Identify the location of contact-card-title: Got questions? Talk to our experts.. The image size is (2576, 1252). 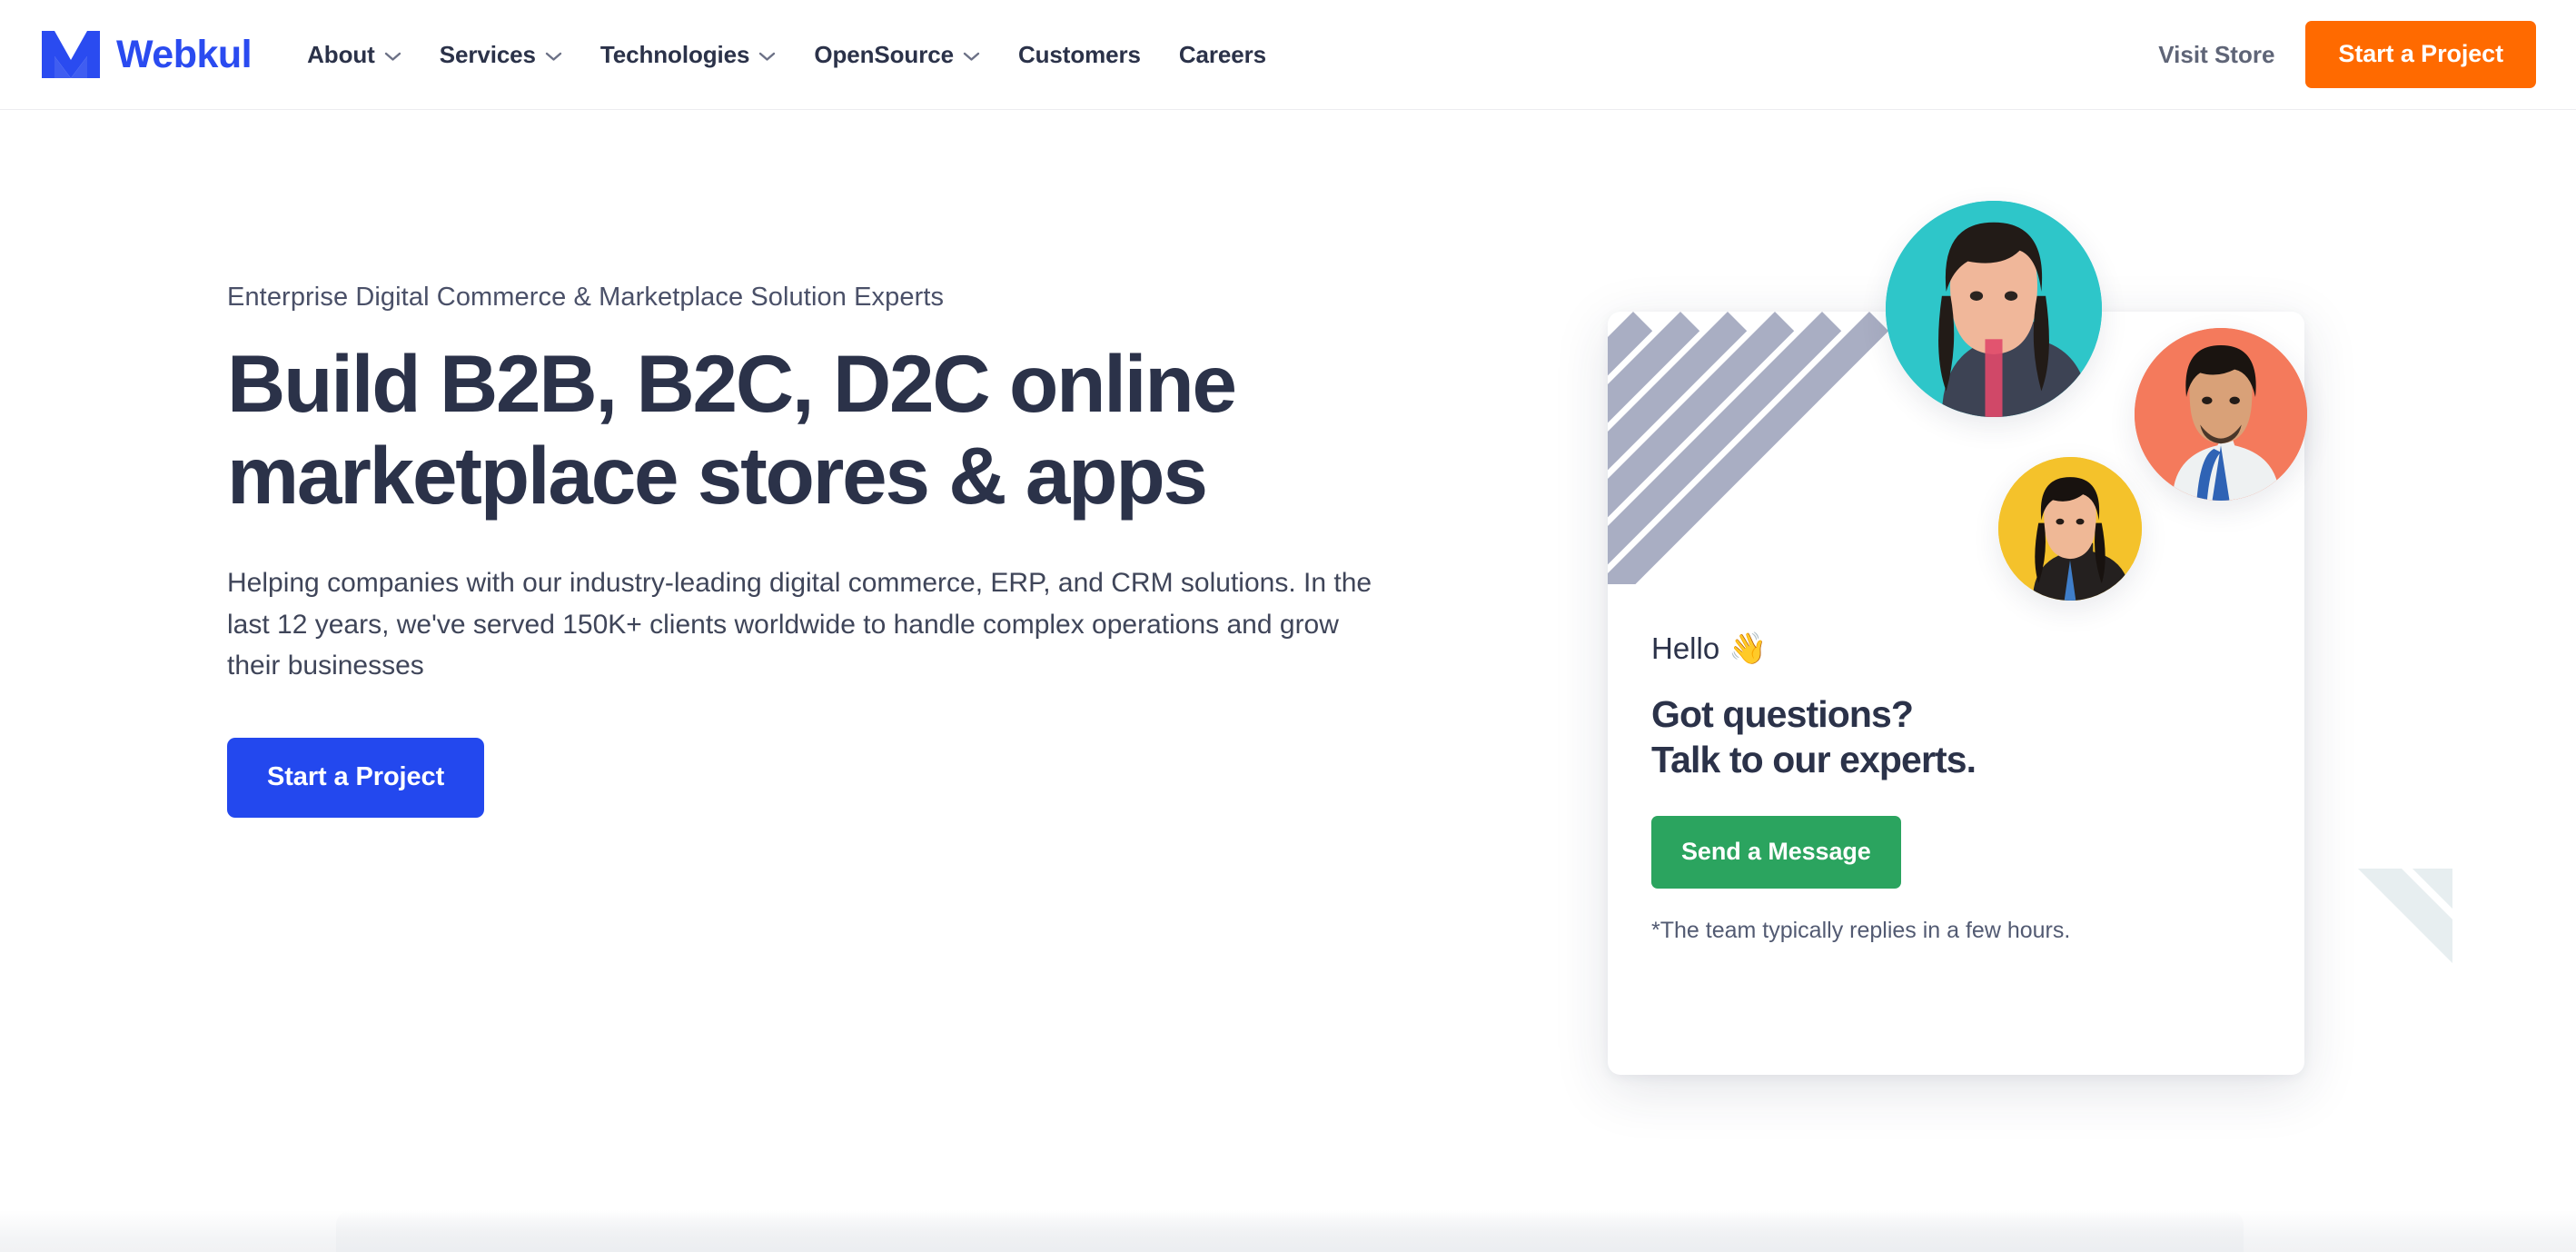
(1960, 736).